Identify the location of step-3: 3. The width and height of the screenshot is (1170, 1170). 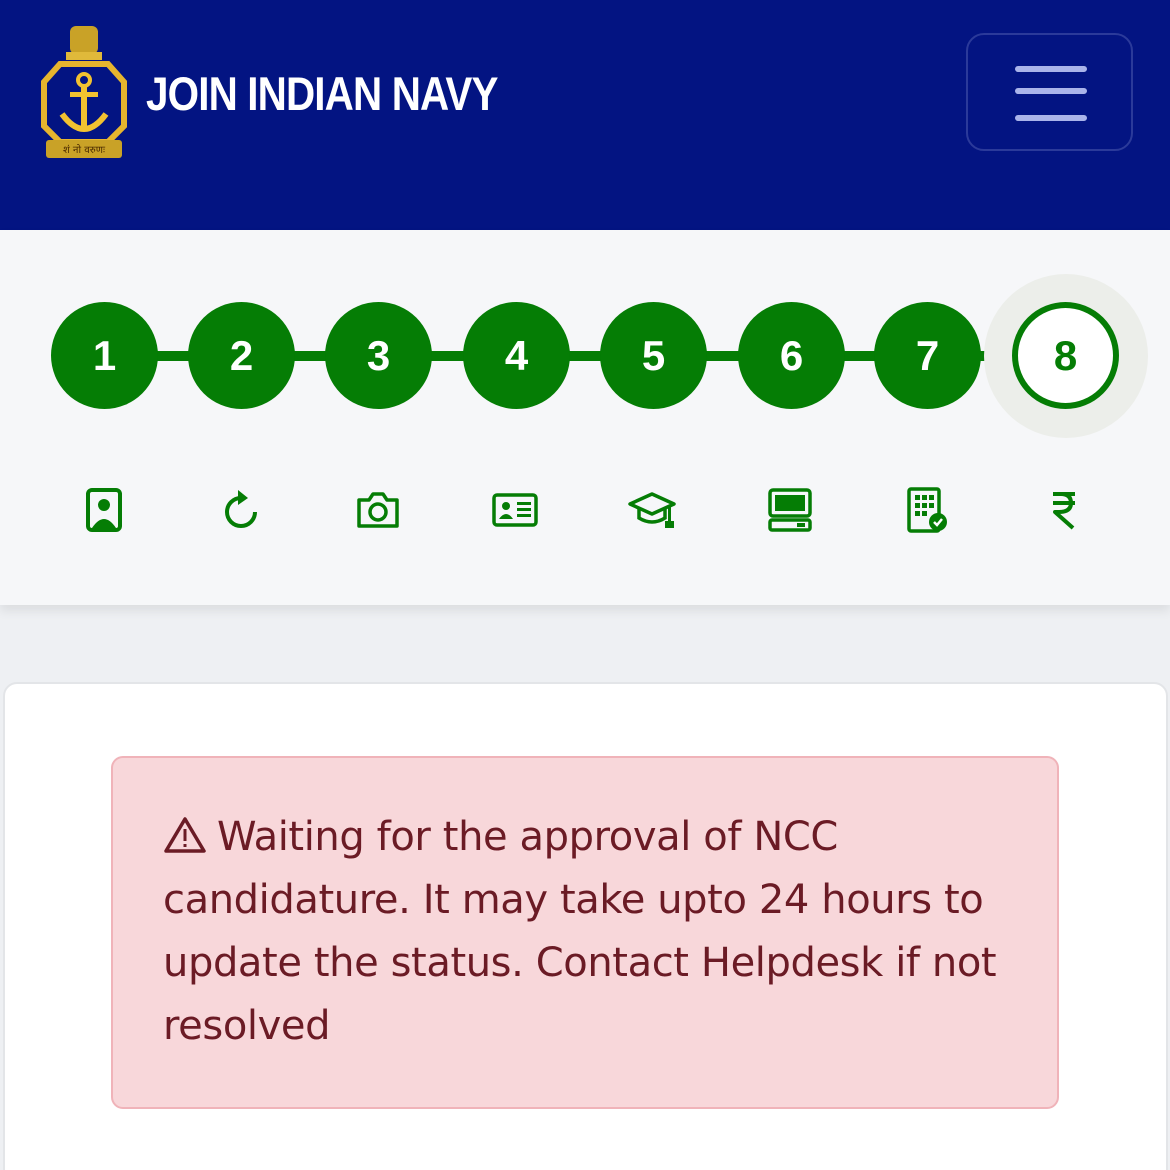
(378, 355).